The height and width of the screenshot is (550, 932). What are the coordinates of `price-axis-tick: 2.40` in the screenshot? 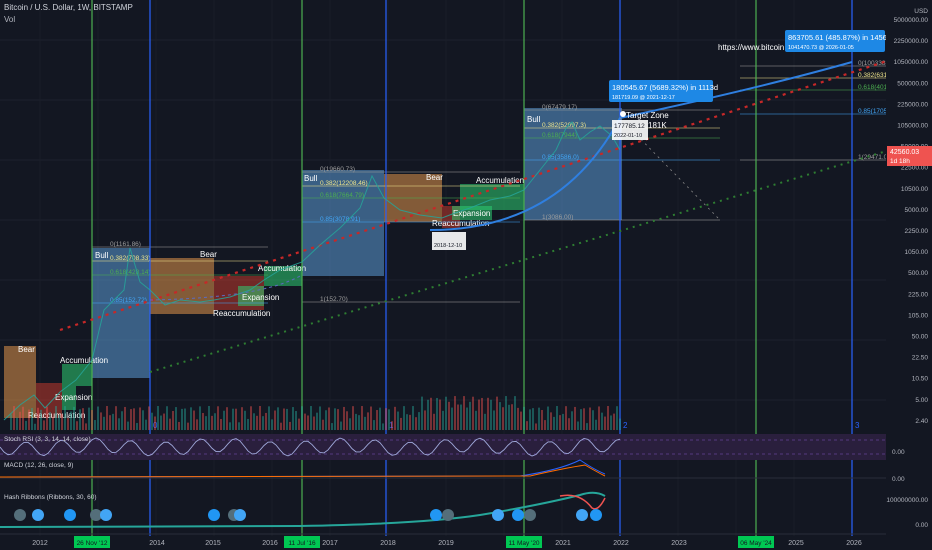 It's located at (921, 421).